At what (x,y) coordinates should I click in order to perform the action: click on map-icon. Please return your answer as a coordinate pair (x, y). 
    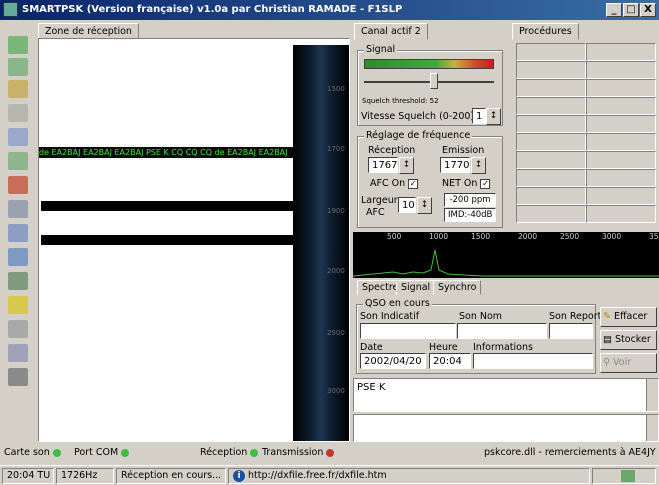
    Looking at the image, I should click on (18, 281).